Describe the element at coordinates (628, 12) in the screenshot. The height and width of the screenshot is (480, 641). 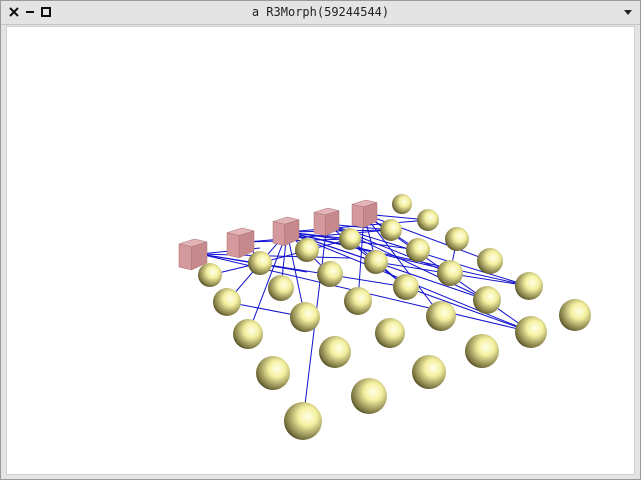
I see `menu-icon` at that location.